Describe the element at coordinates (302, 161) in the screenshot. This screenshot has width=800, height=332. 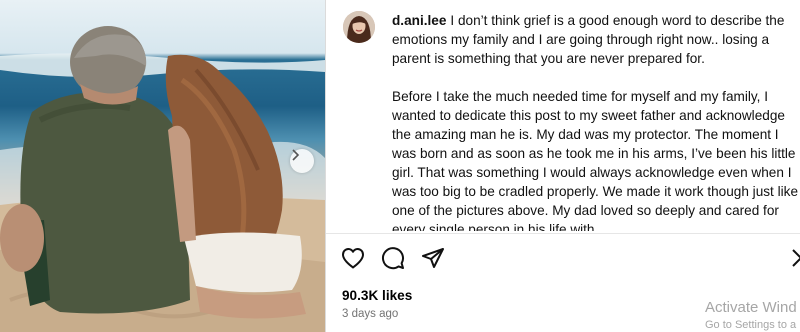
I see `next-photo-button` at that location.